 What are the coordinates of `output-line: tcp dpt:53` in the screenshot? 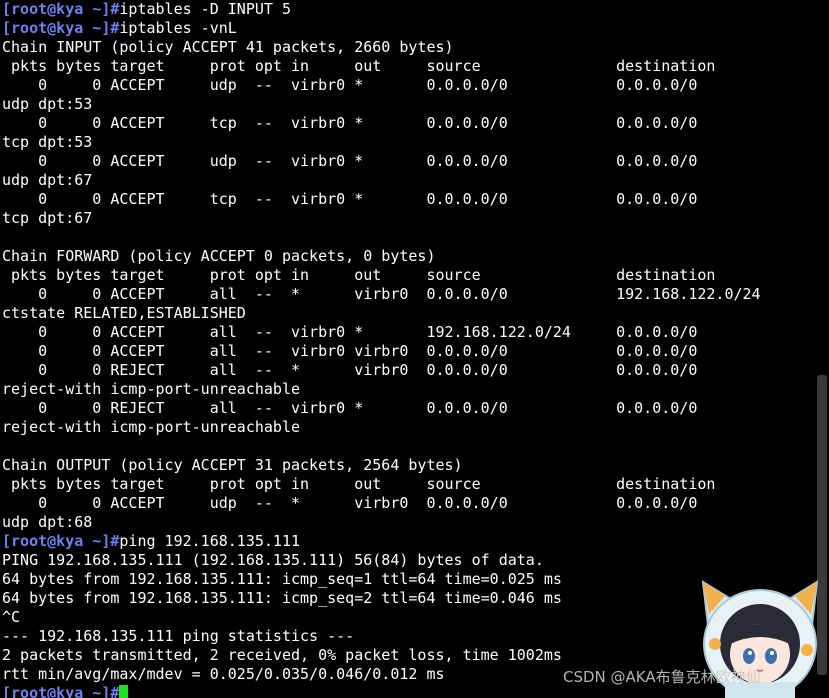 It's located at (47, 142).